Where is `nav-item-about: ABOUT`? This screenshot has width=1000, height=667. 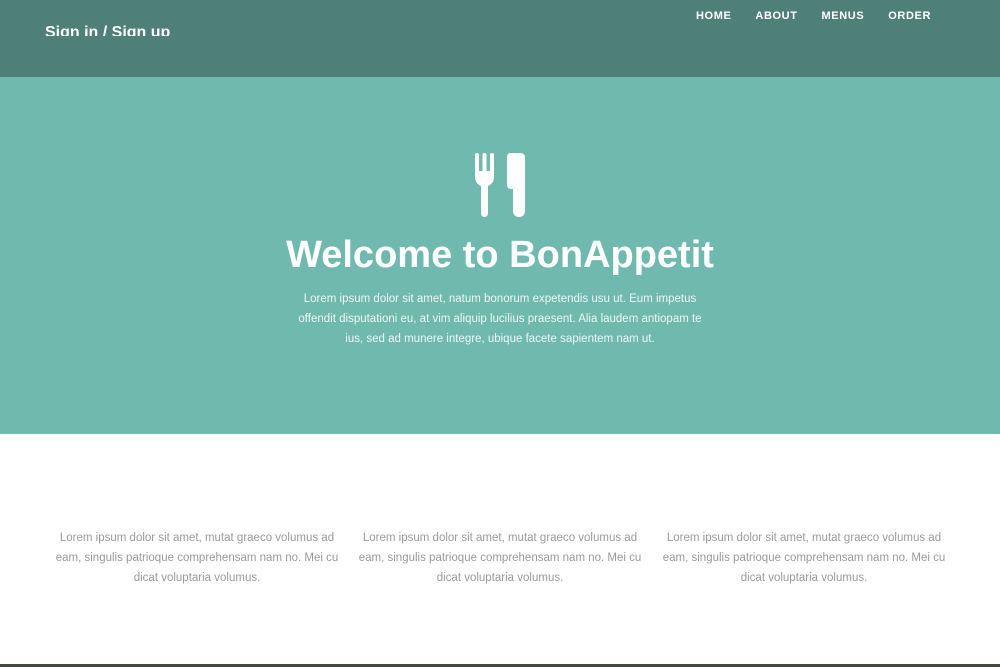 nav-item-about: ABOUT is located at coordinates (776, 16).